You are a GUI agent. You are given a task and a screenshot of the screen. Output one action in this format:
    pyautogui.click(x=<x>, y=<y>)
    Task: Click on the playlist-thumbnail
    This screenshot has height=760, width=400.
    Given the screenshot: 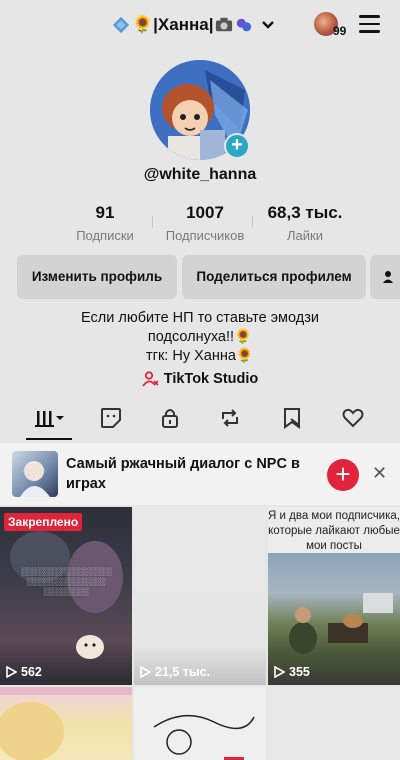 What is the action you would take?
    pyautogui.click(x=35, y=474)
    